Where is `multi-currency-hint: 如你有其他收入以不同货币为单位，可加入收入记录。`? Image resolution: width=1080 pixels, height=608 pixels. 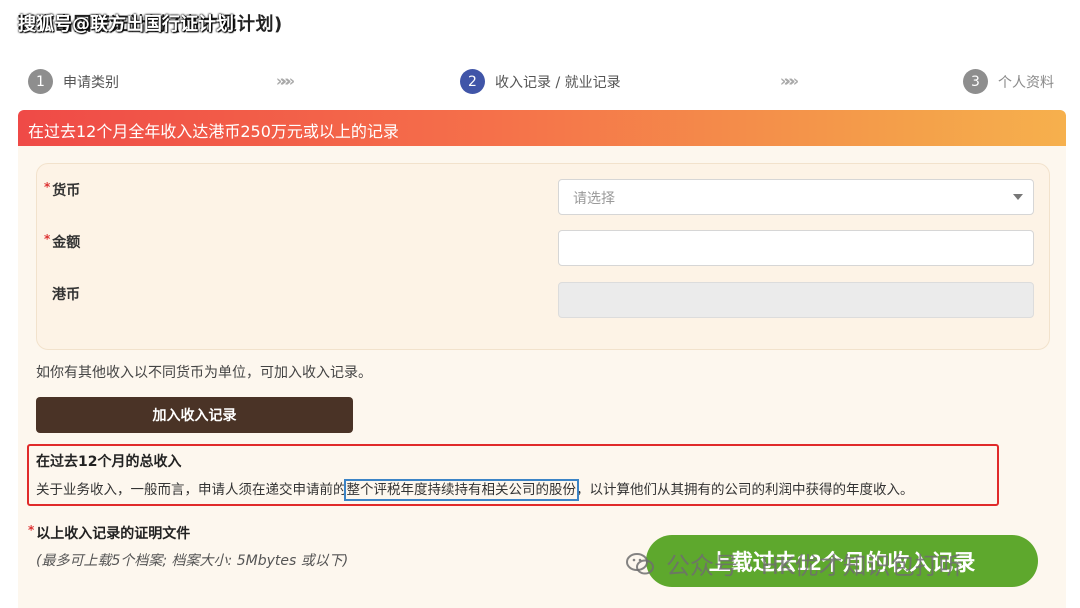
multi-currency-hint: 如你有其他收入以不同货币为单位，可加入收入记录。 is located at coordinates (204, 373).